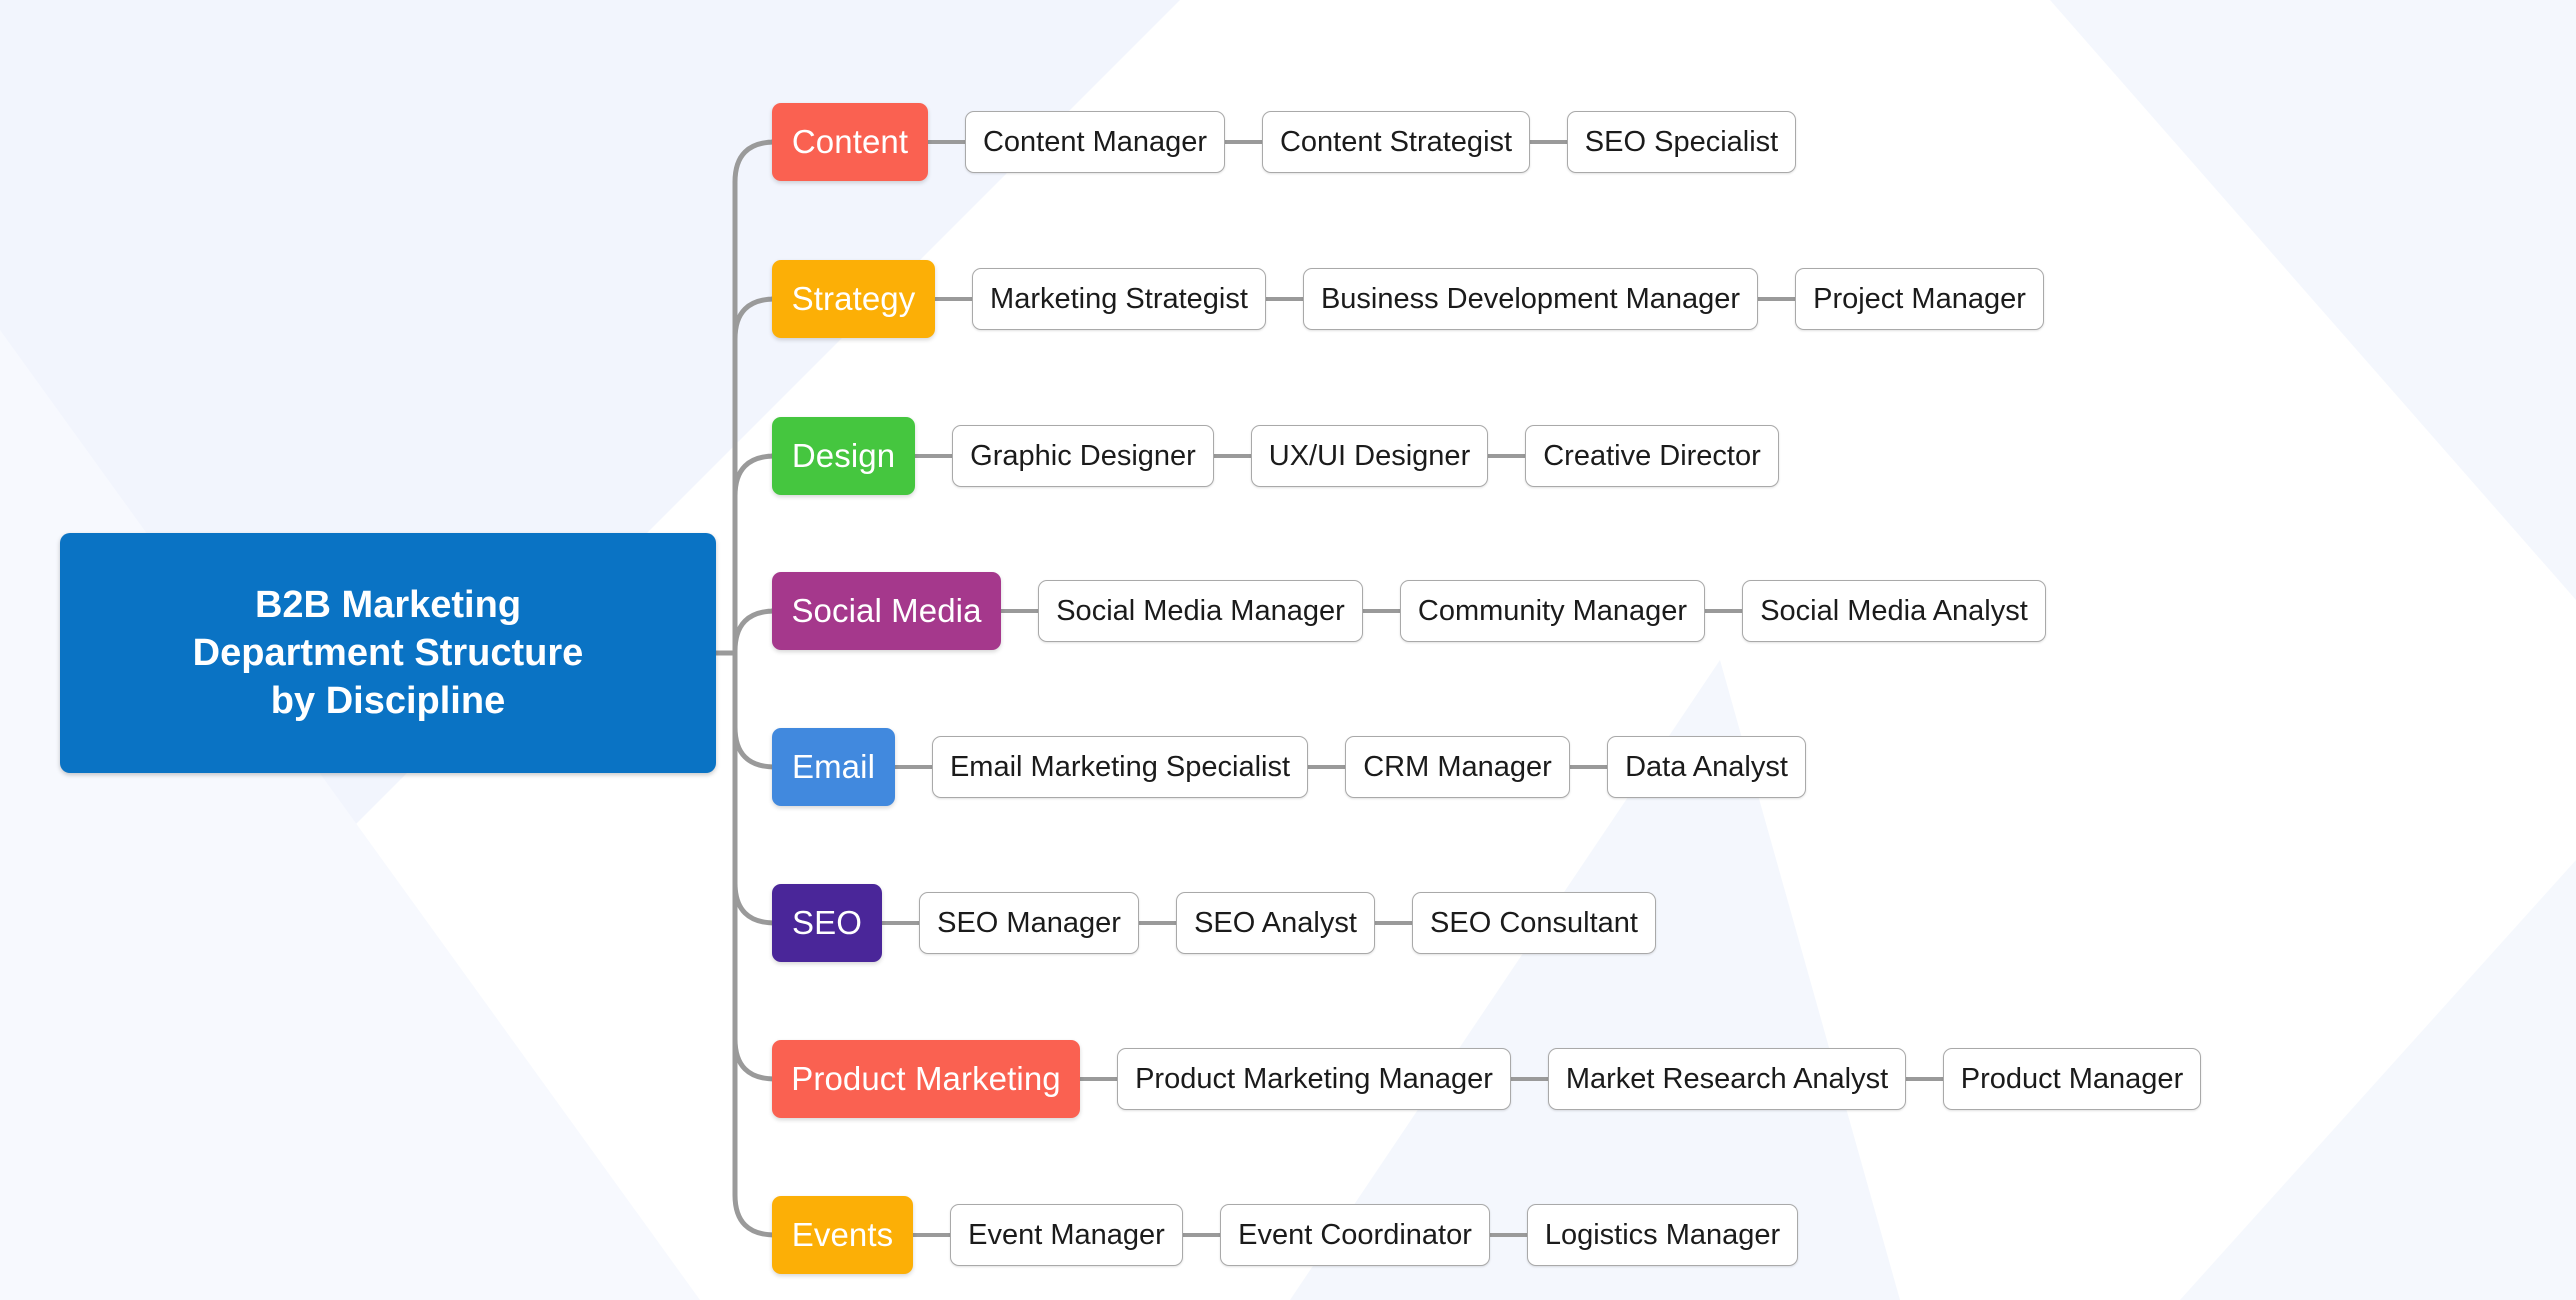 The width and height of the screenshot is (2576, 1300). I want to click on role-node: Business Development Manager, so click(1530, 299).